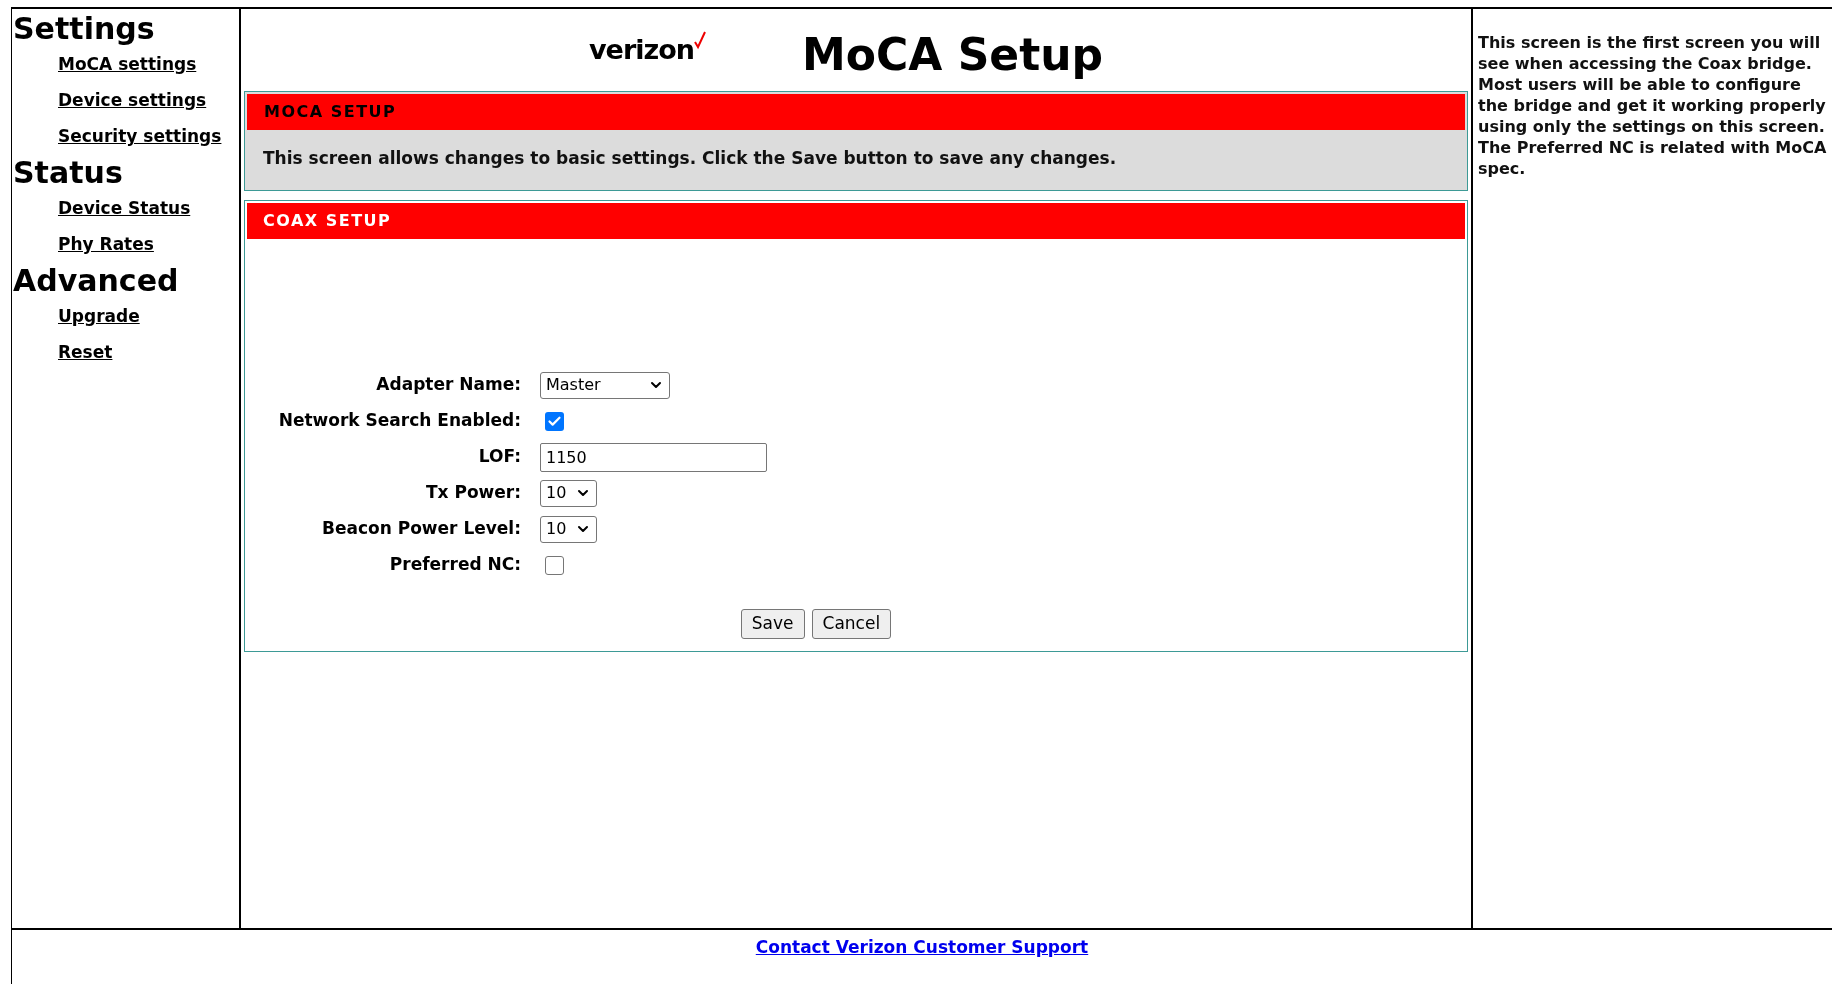  Describe the element at coordinates (851, 624) in the screenshot. I see `cancel-button: Cancel` at that location.